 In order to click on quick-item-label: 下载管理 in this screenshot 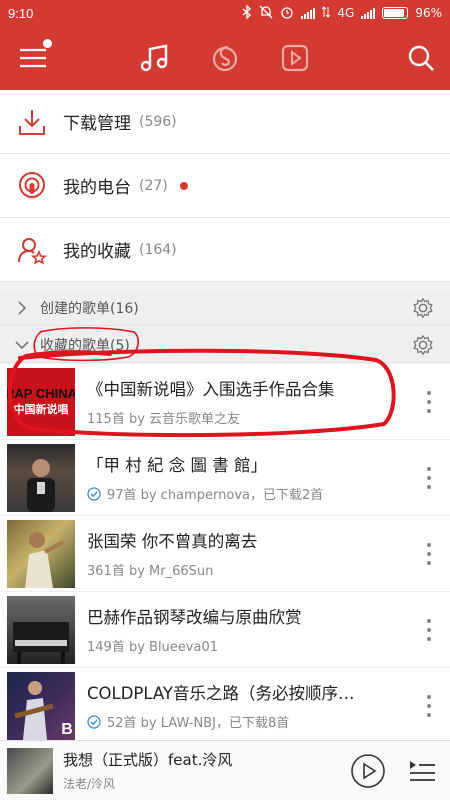, I will do `click(97, 124)`.